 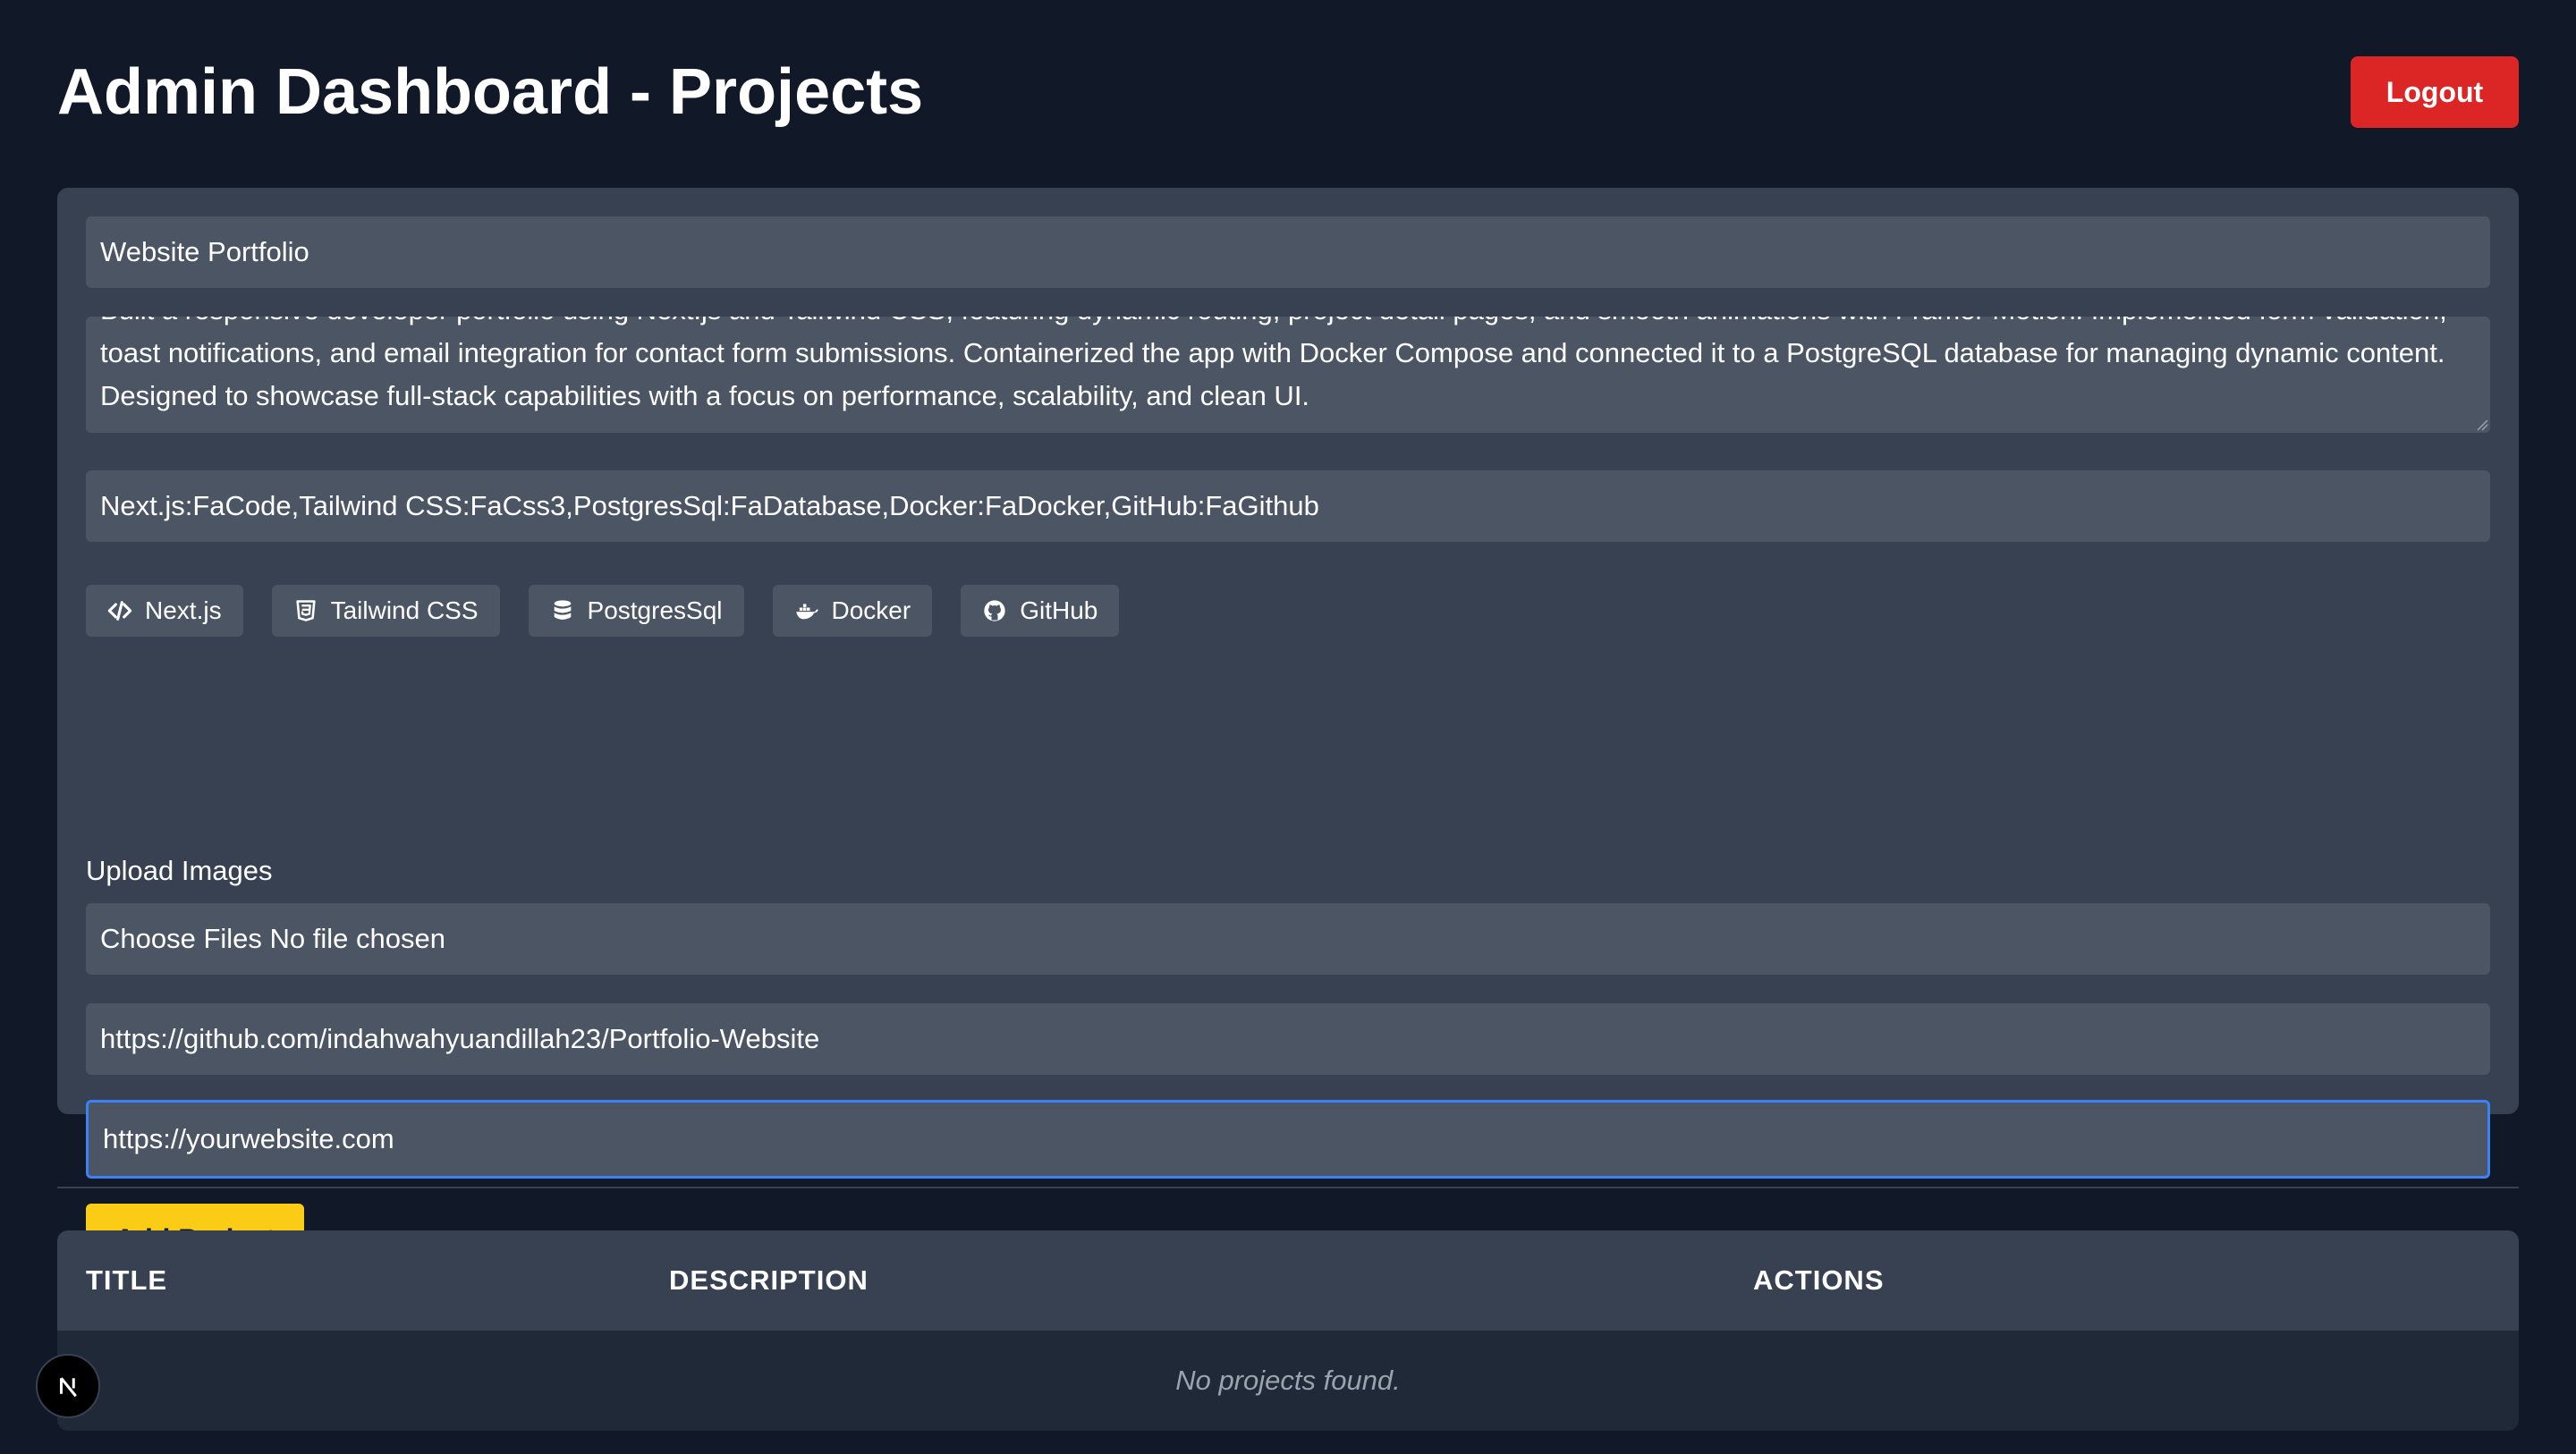 What do you see at coordinates (404, 610) in the screenshot?
I see `tech-chip-label: Tailwind CSS` at bounding box center [404, 610].